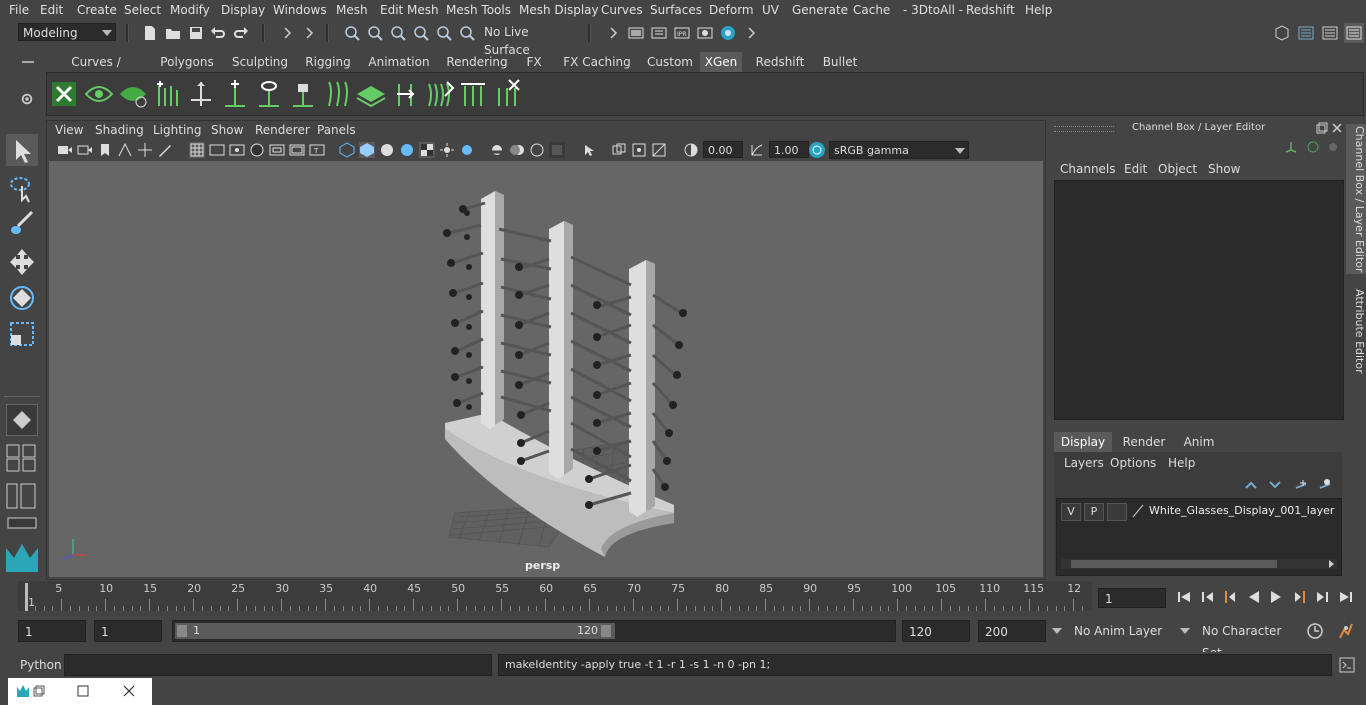  What do you see at coordinates (840, 62) in the screenshot?
I see `tab-bullet: Bullet` at bounding box center [840, 62].